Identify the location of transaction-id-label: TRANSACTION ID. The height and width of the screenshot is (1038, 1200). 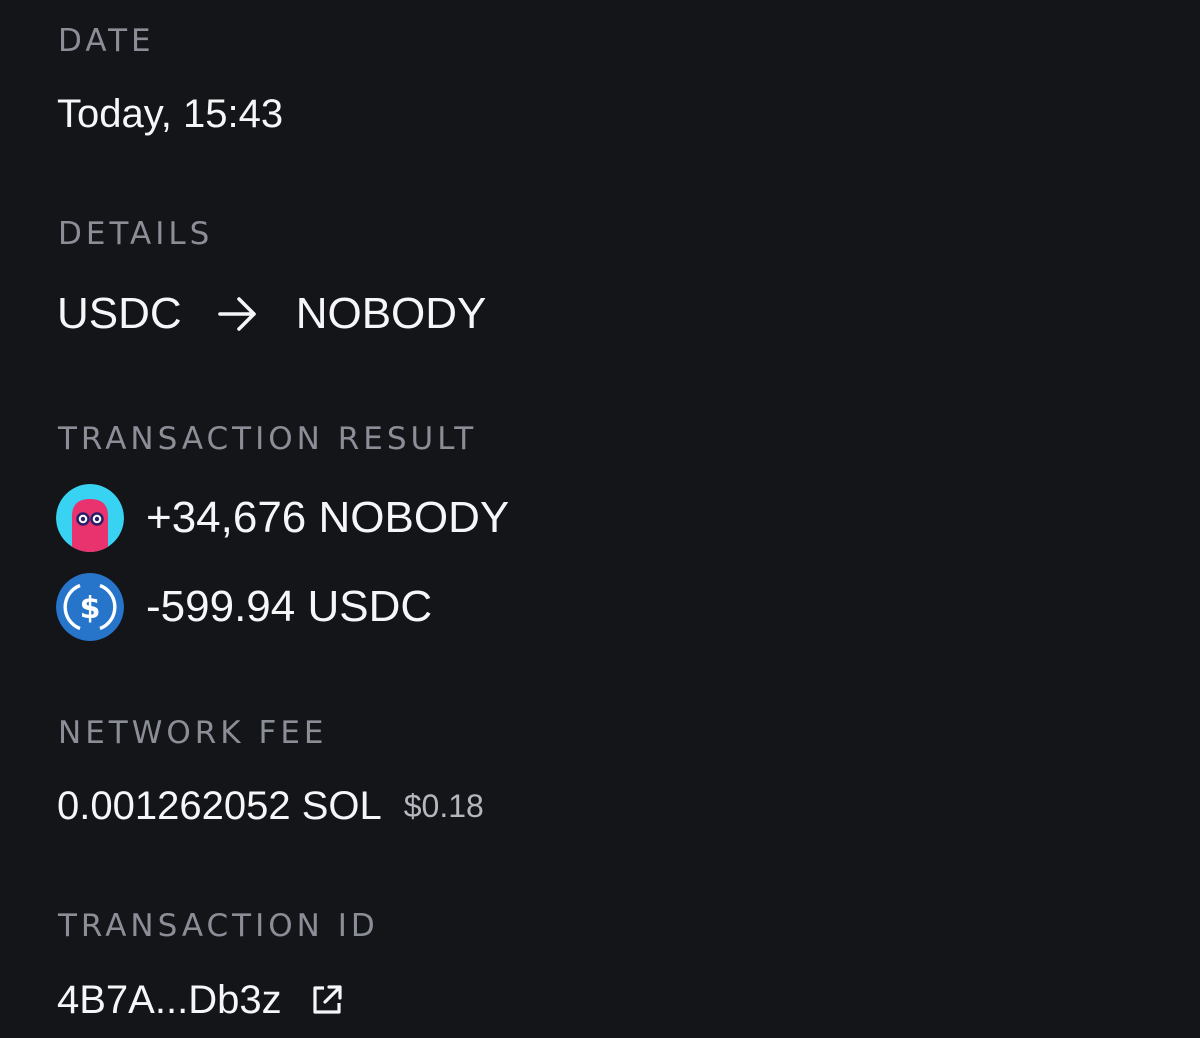
(218, 926).